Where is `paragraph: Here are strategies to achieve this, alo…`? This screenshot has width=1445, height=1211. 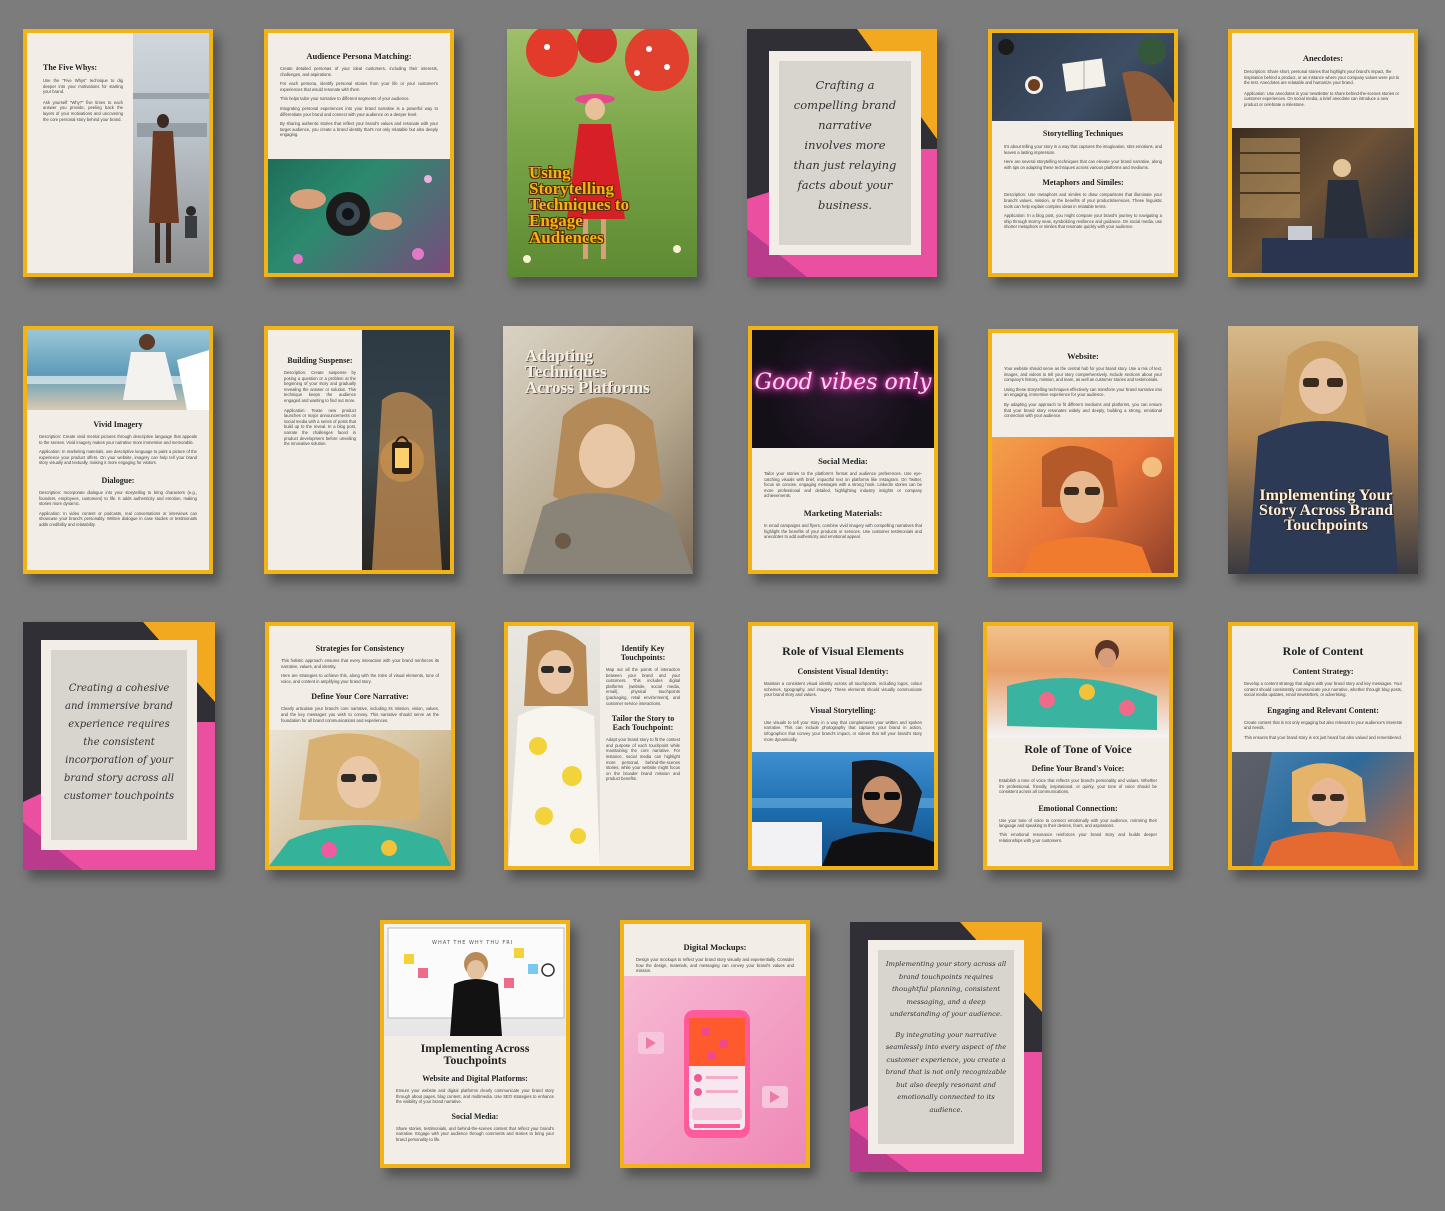
paragraph: Here are strategies to achieve this, alo… is located at coordinates (360, 678).